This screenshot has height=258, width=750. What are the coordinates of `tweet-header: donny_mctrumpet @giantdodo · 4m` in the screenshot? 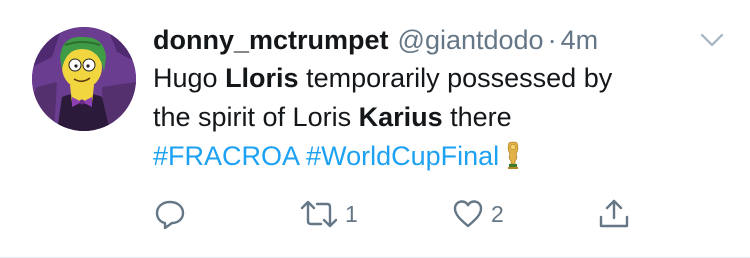 It's located at (438, 40).